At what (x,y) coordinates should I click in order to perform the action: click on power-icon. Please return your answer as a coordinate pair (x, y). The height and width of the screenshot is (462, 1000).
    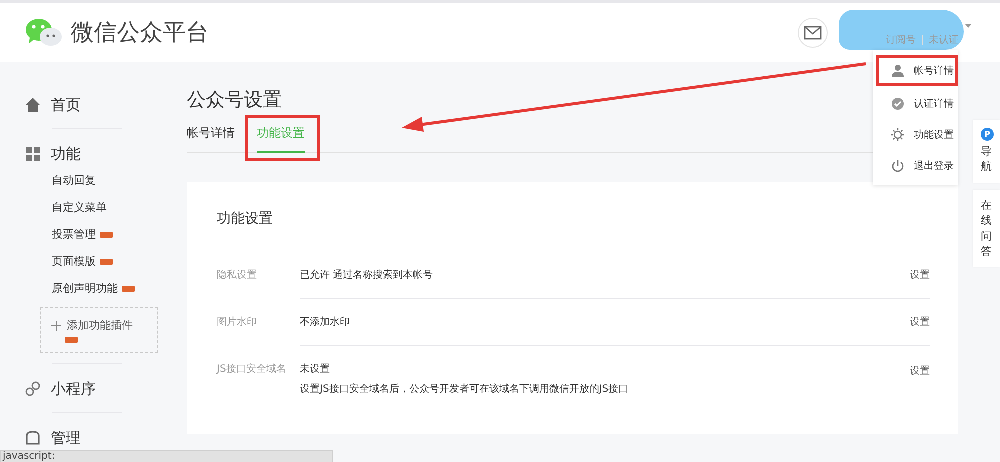
    Looking at the image, I should click on (898, 165).